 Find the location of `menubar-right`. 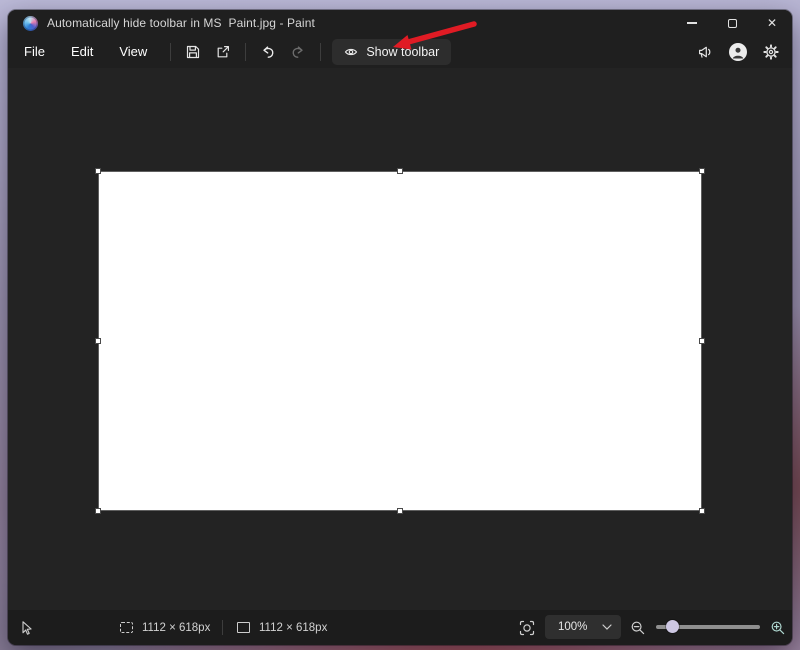

menubar-right is located at coordinates (739, 52).